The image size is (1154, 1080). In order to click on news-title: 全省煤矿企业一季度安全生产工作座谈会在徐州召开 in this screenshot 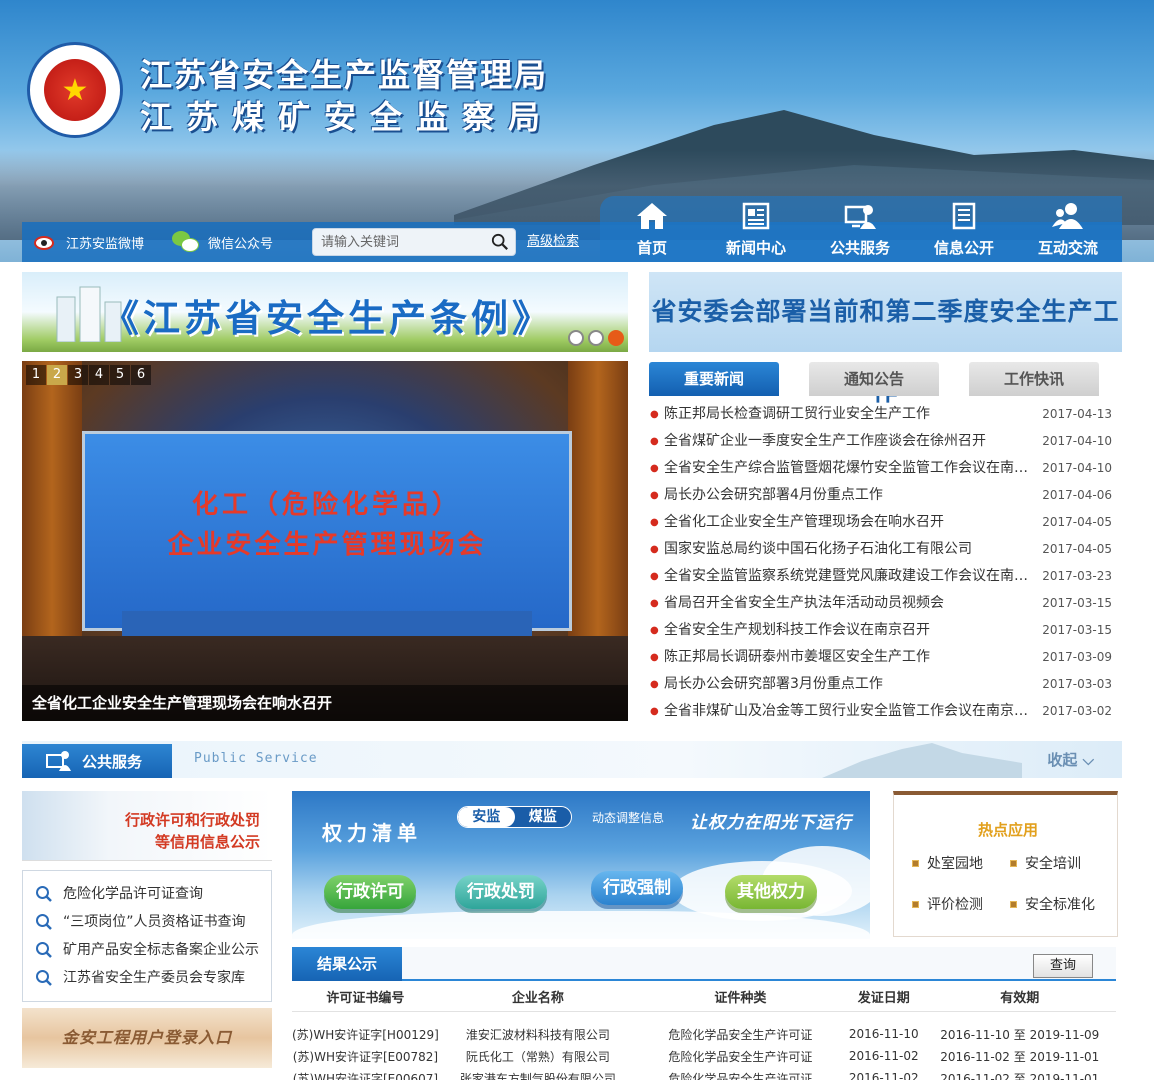, I will do `click(850, 441)`.